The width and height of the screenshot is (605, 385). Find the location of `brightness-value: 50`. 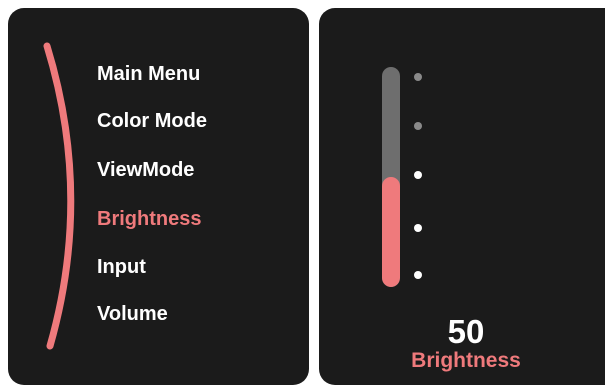

brightness-value: 50 is located at coordinates (466, 331).